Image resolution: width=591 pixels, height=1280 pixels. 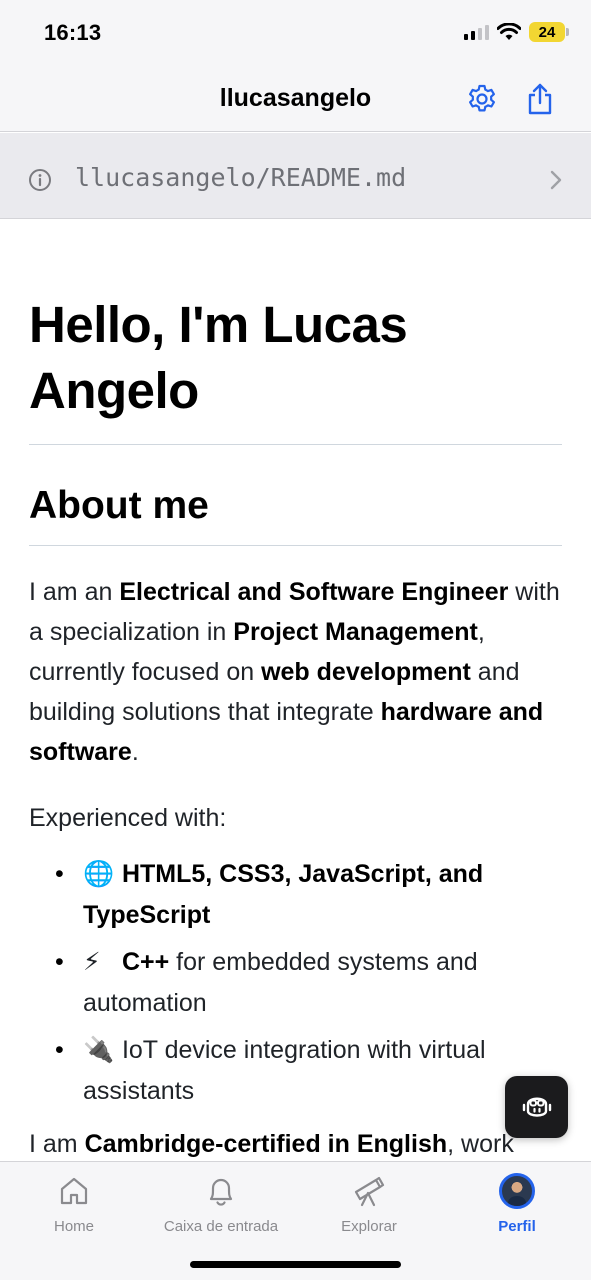 What do you see at coordinates (40, 180) in the screenshot?
I see `info-icon` at bounding box center [40, 180].